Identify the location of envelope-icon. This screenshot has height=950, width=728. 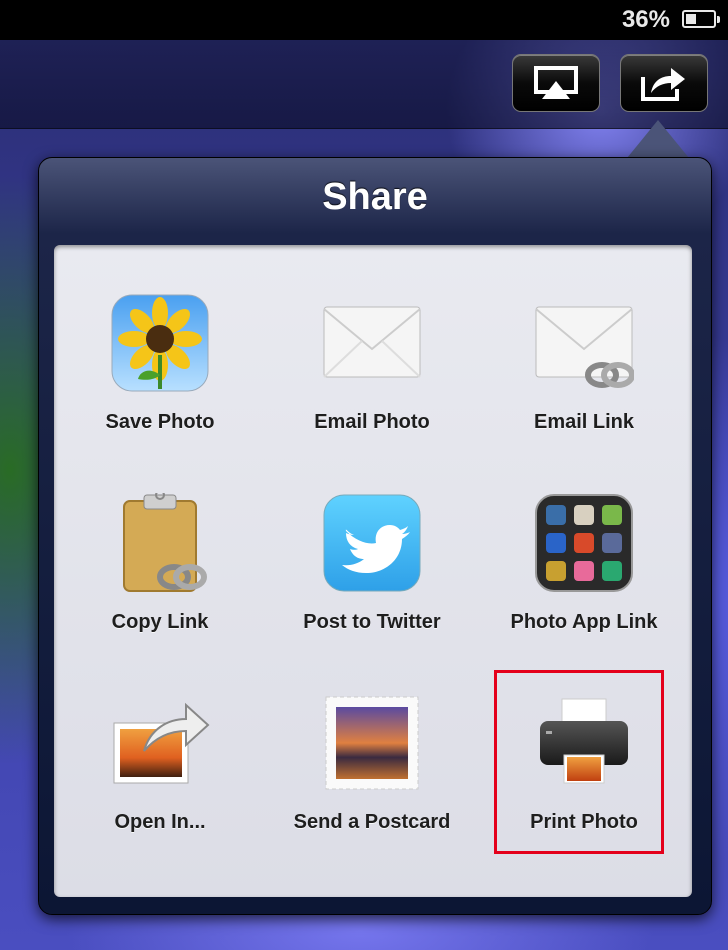
(372, 343).